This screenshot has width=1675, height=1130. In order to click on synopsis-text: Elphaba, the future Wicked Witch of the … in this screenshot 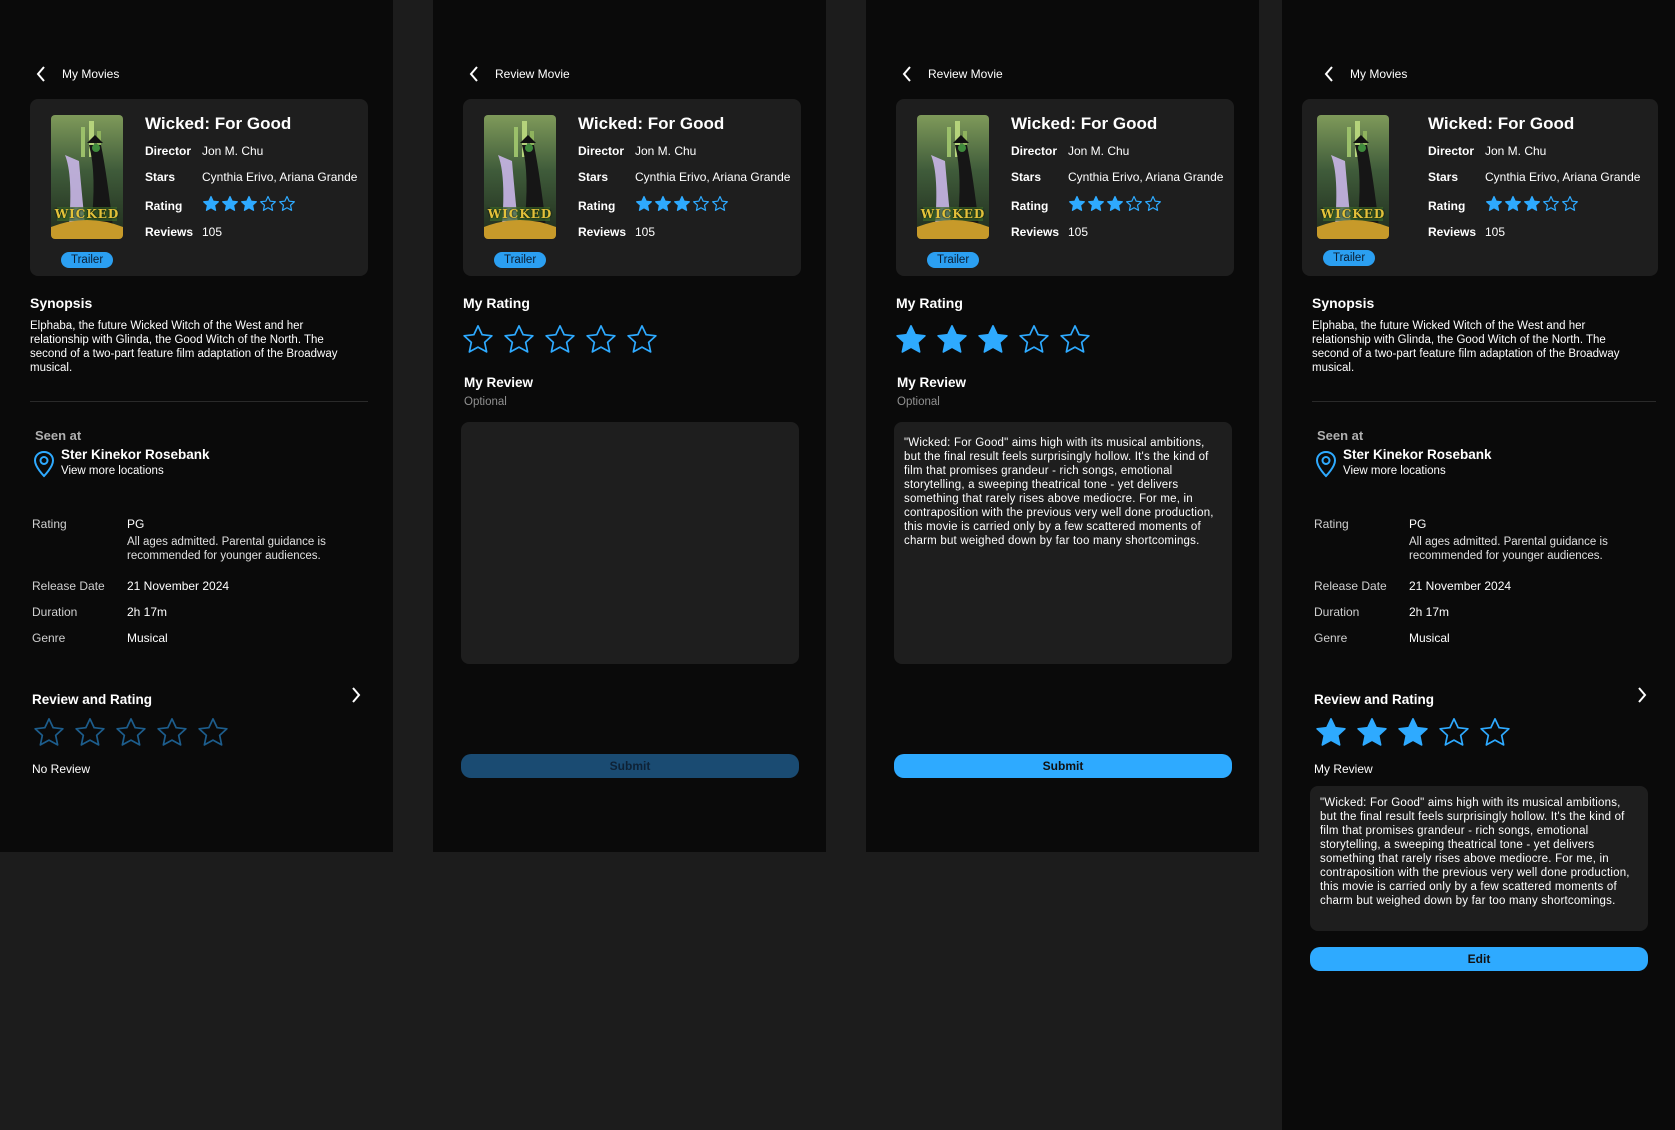, I will do `click(184, 347)`.